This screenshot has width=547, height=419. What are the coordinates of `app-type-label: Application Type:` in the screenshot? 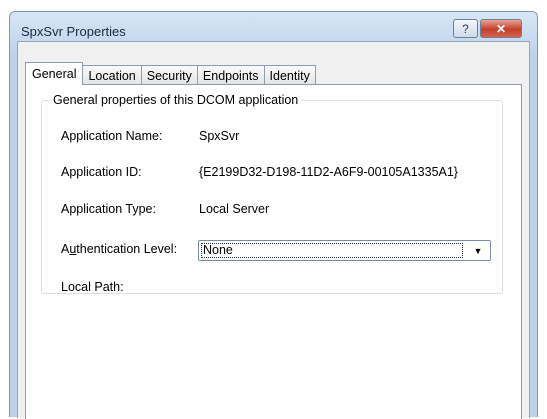 It's located at (108, 209).